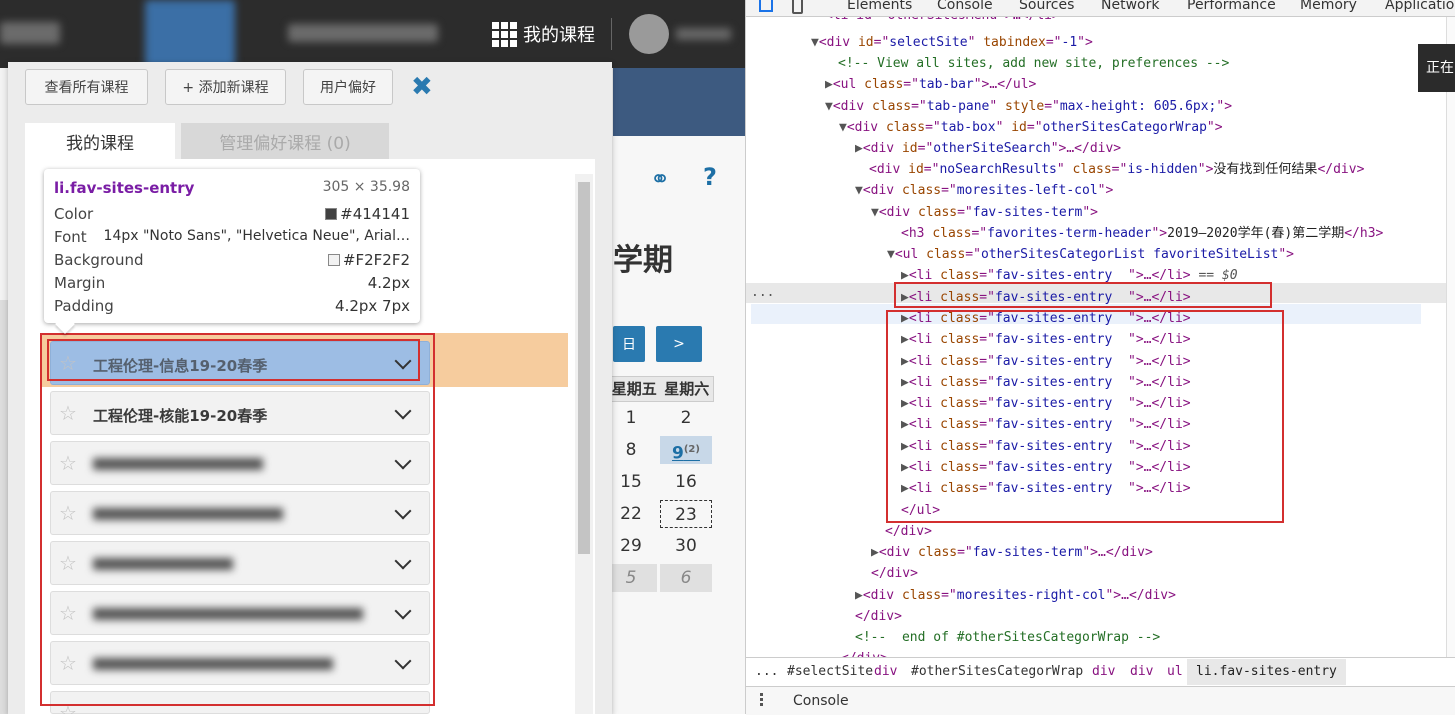 This screenshot has height=715, width=1455. What do you see at coordinates (1420, 6) in the screenshot?
I see `tab-application: Application` at bounding box center [1420, 6].